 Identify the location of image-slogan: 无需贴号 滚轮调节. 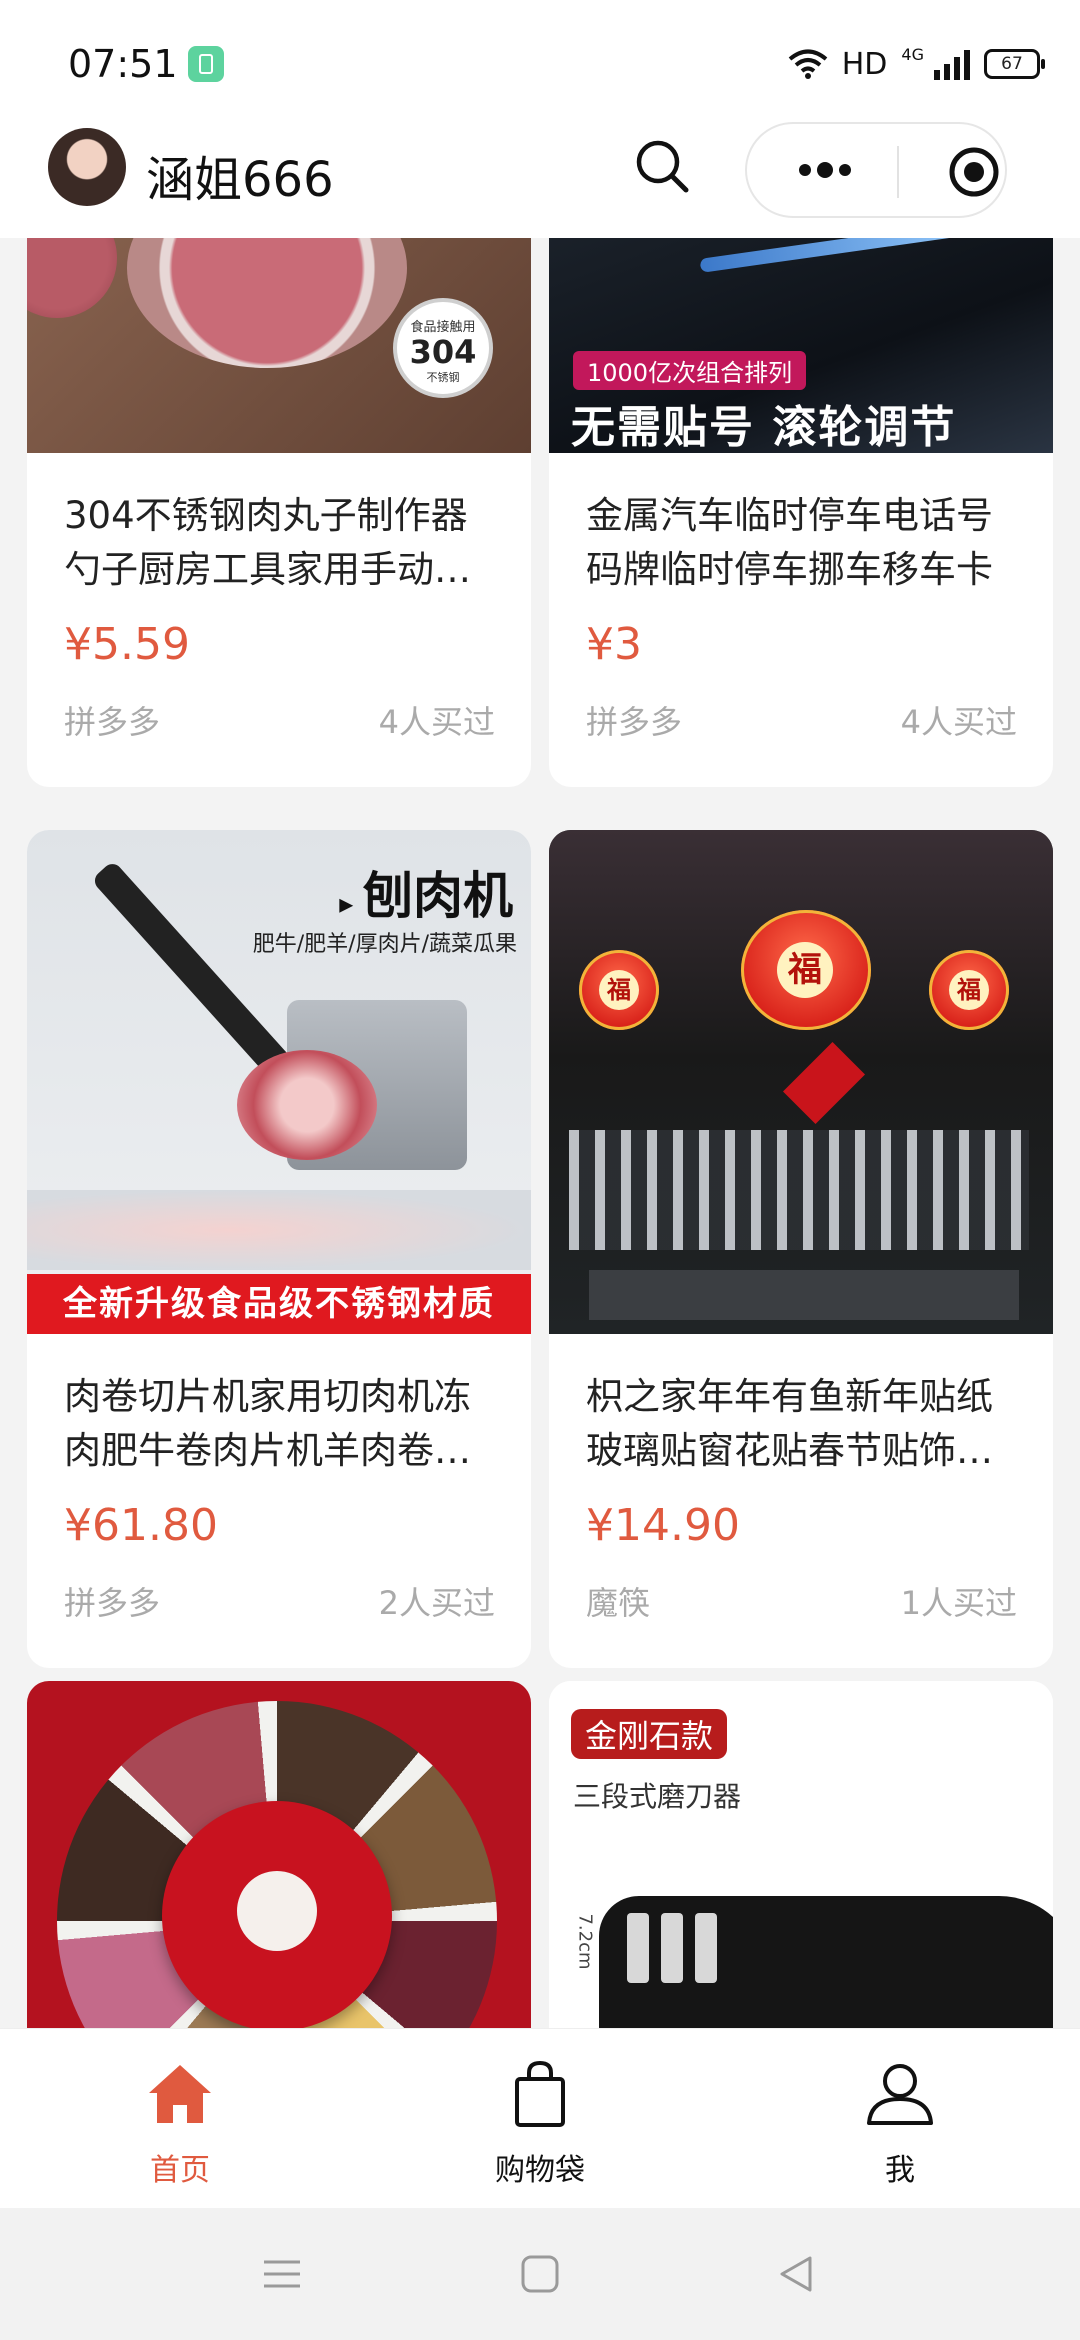
(764, 427).